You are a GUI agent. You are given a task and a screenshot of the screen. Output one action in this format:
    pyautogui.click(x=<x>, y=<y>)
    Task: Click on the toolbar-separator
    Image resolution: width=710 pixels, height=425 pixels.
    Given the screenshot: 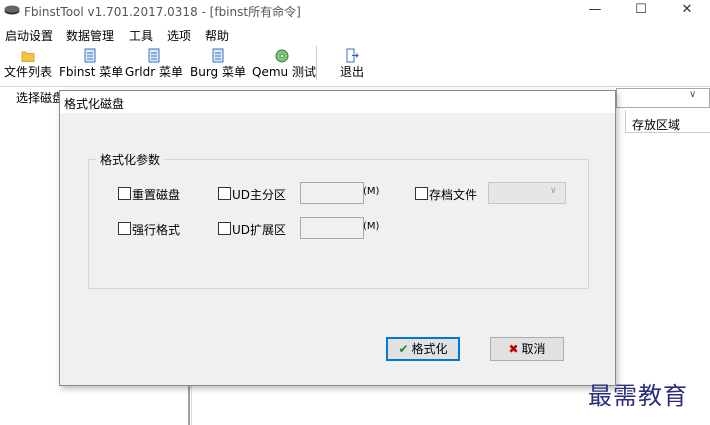 What is the action you would take?
    pyautogui.click(x=316, y=63)
    